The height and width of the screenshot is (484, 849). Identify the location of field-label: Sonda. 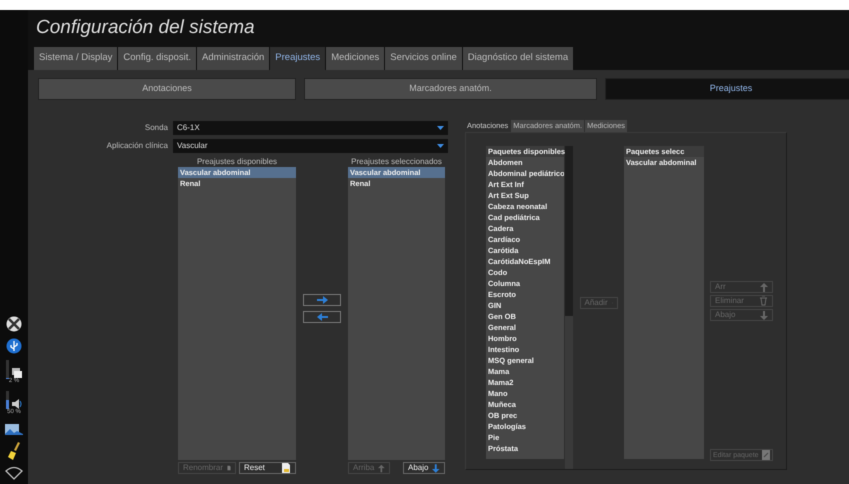
(156, 128).